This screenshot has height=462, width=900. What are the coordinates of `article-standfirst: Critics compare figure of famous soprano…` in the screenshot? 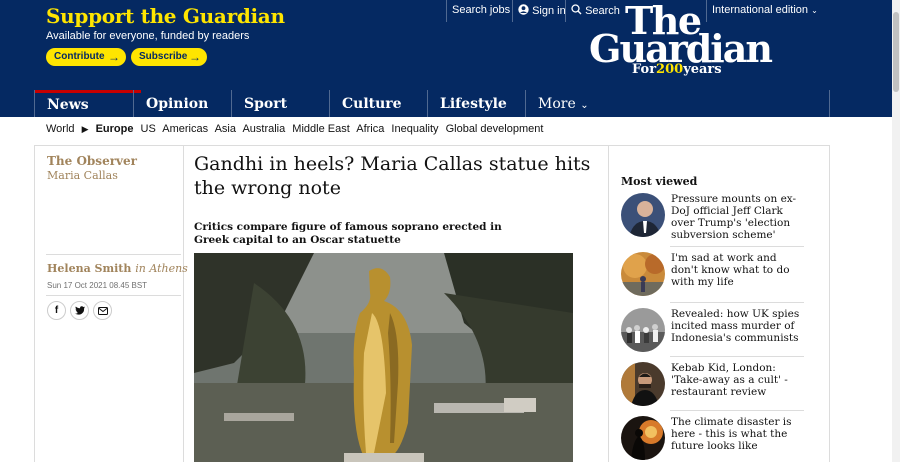 It's located at (348, 233).